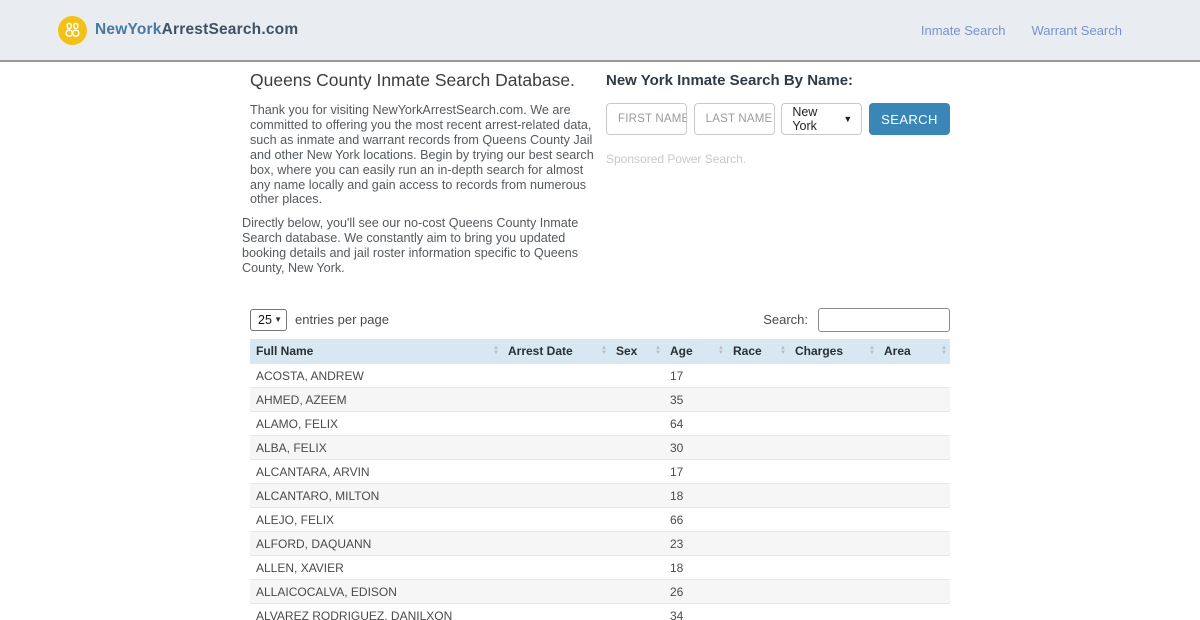 Image resolution: width=1200 pixels, height=620 pixels. What do you see at coordinates (695, 520) in the screenshot?
I see `cell-age: 66` at bounding box center [695, 520].